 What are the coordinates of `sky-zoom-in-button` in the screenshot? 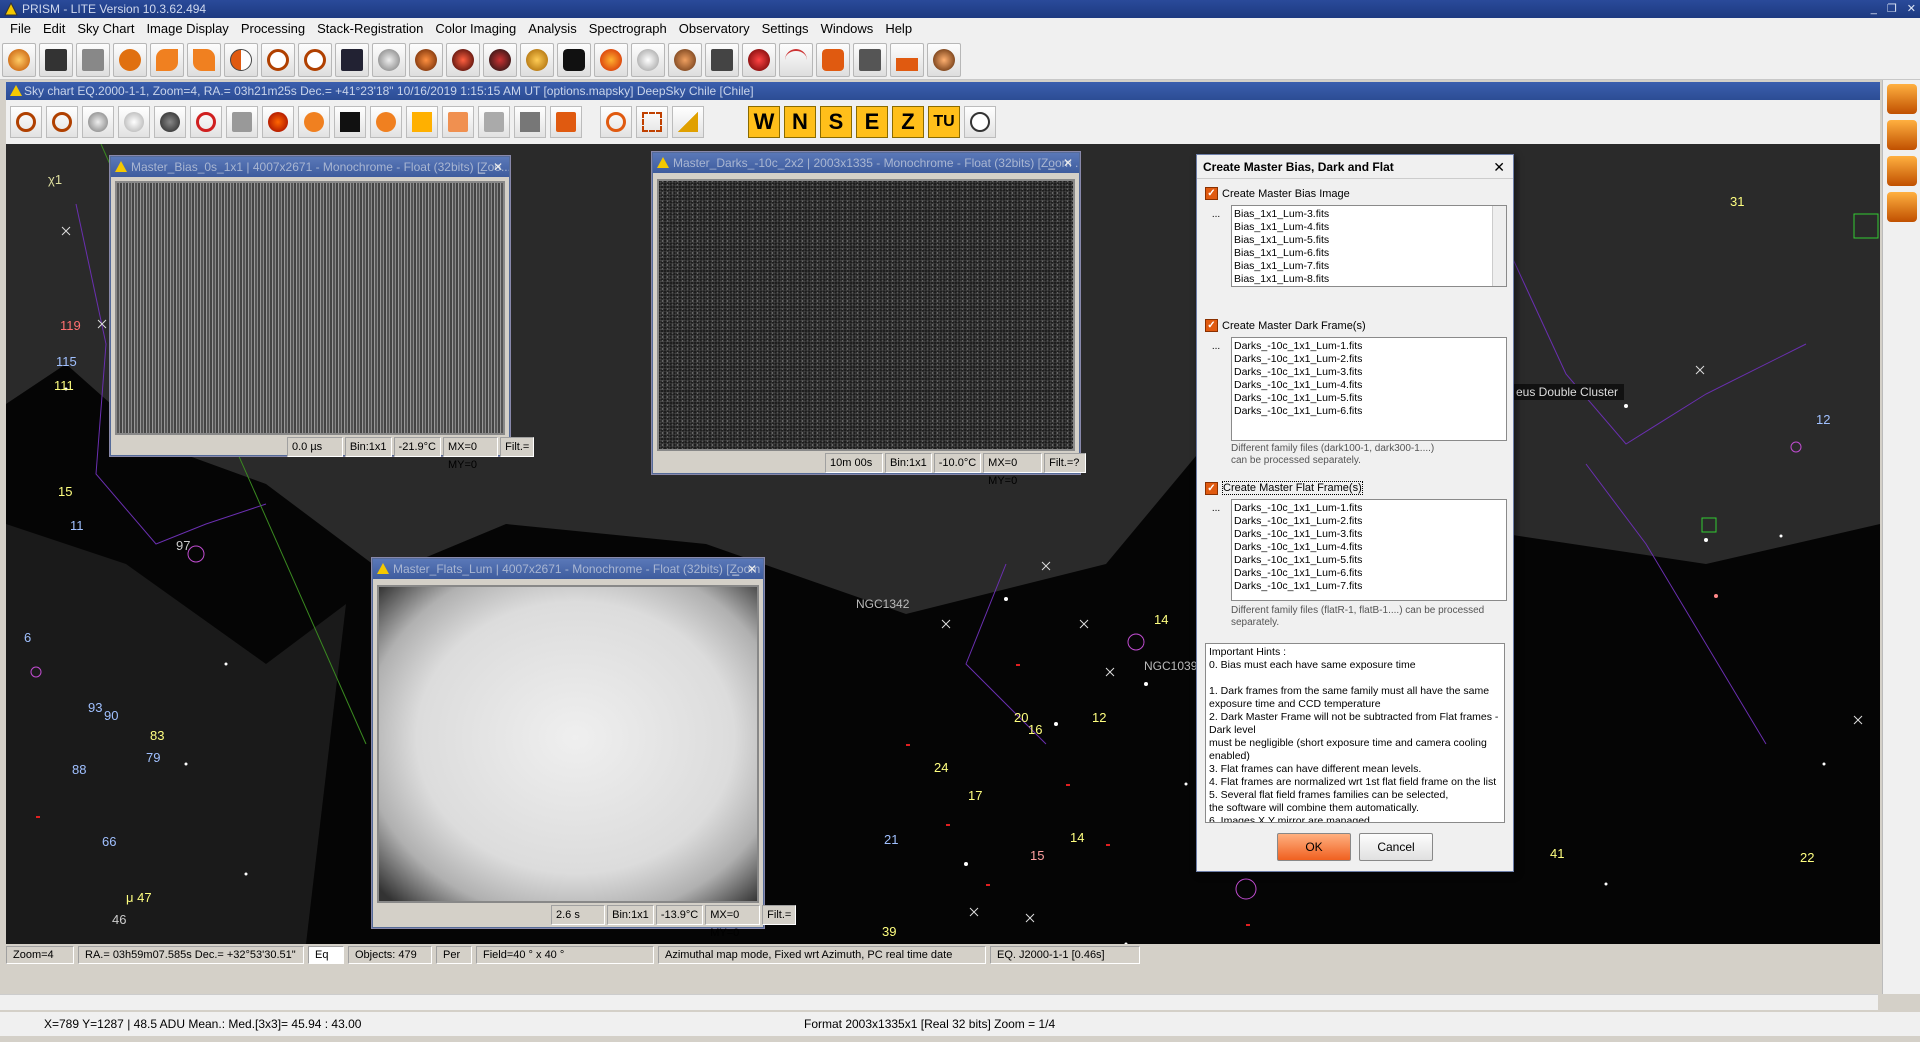 It's located at (62, 122).